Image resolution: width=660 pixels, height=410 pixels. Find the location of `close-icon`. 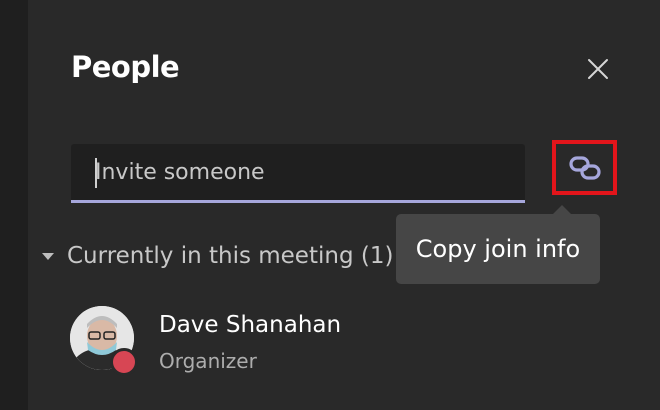

close-icon is located at coordinates (598, 69).